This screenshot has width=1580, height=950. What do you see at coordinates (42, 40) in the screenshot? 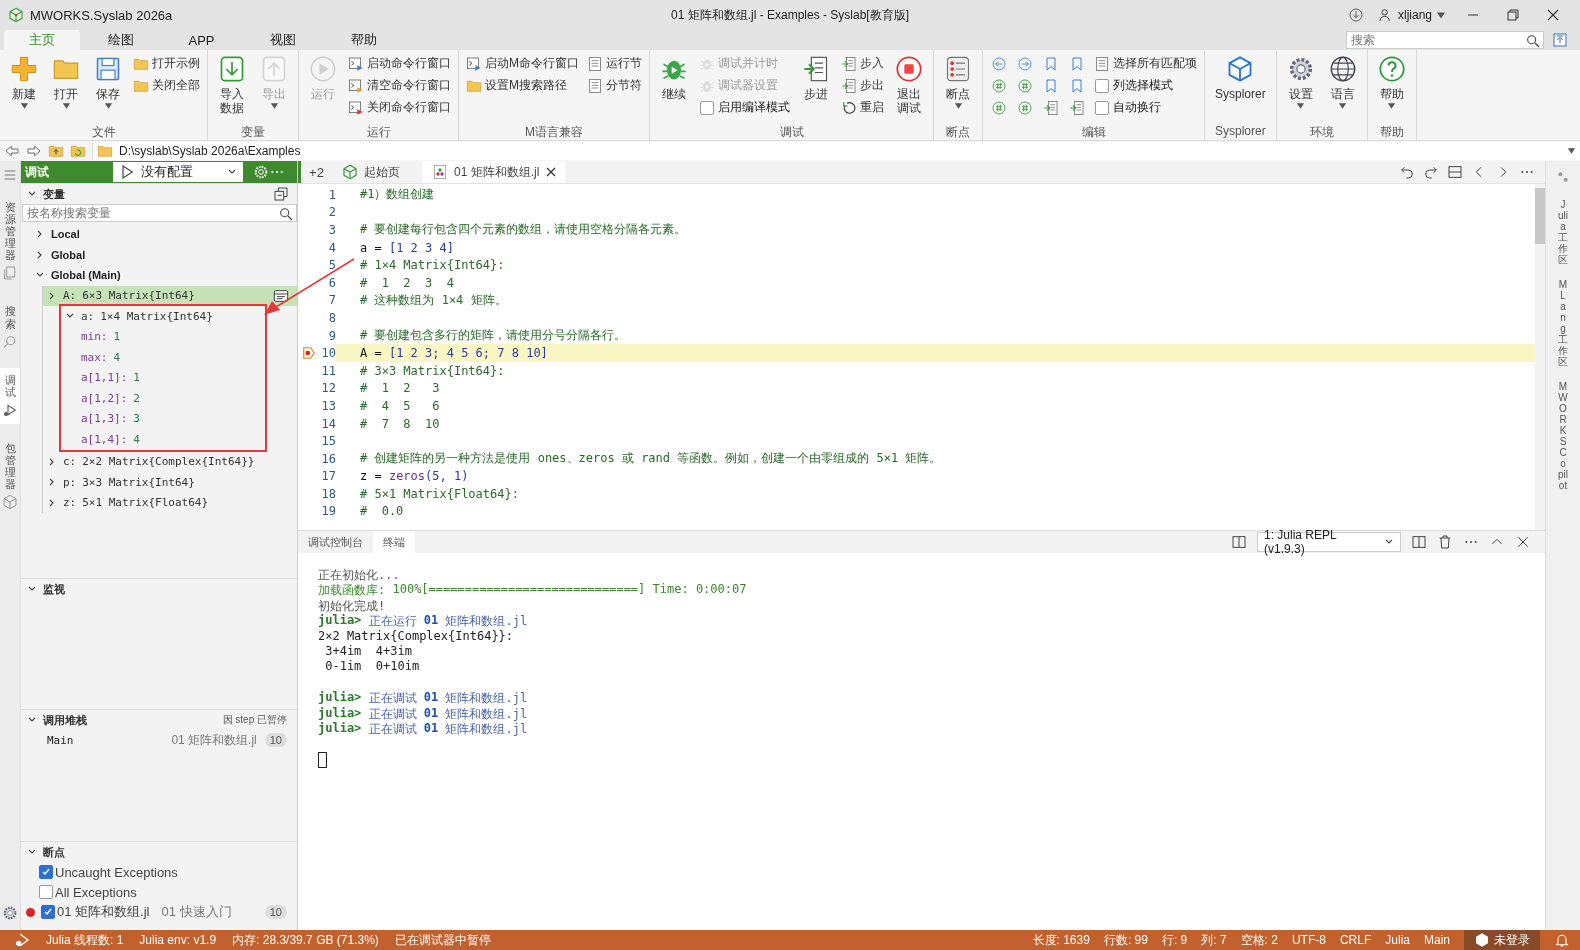
I see `ribbon-tab: 主页` at bounding box center [42, 40].